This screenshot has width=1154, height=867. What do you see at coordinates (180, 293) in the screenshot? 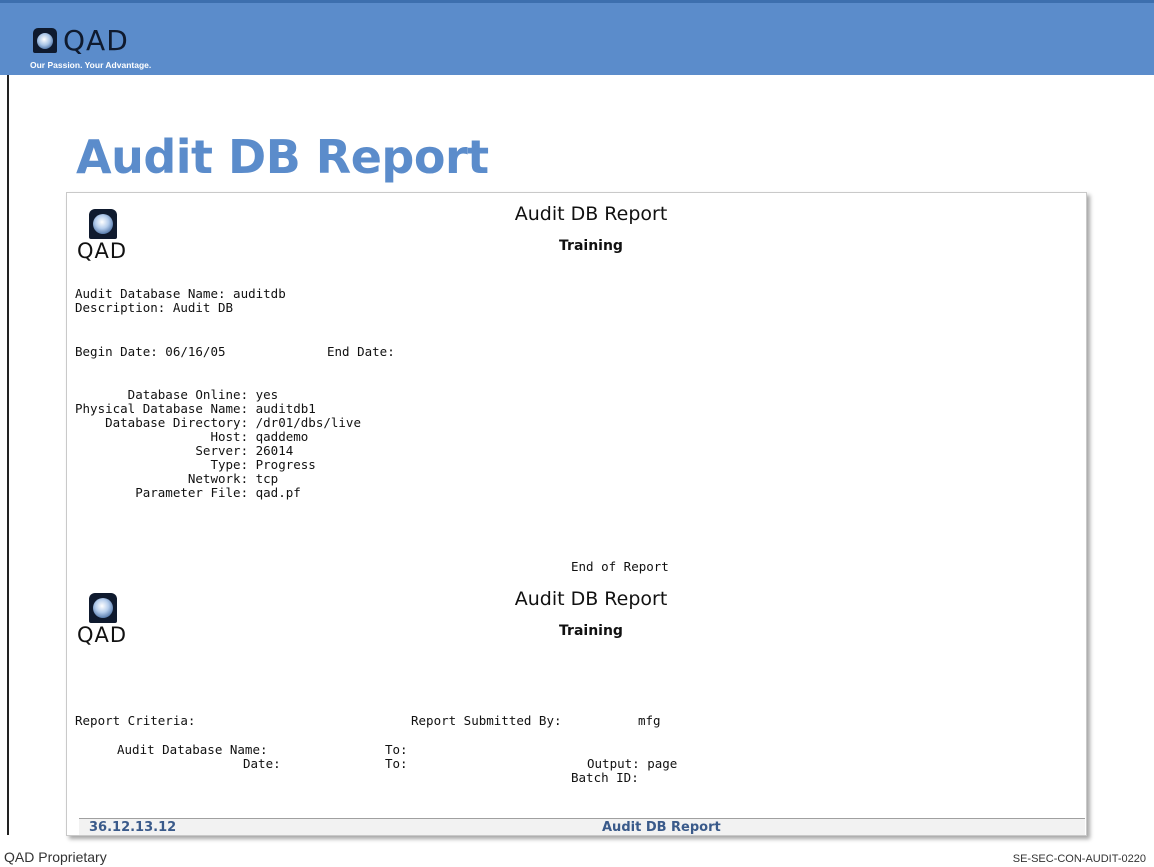
I see `audit-db-name: Audit Database Name: auditdb` at bounding box center [180, 293].